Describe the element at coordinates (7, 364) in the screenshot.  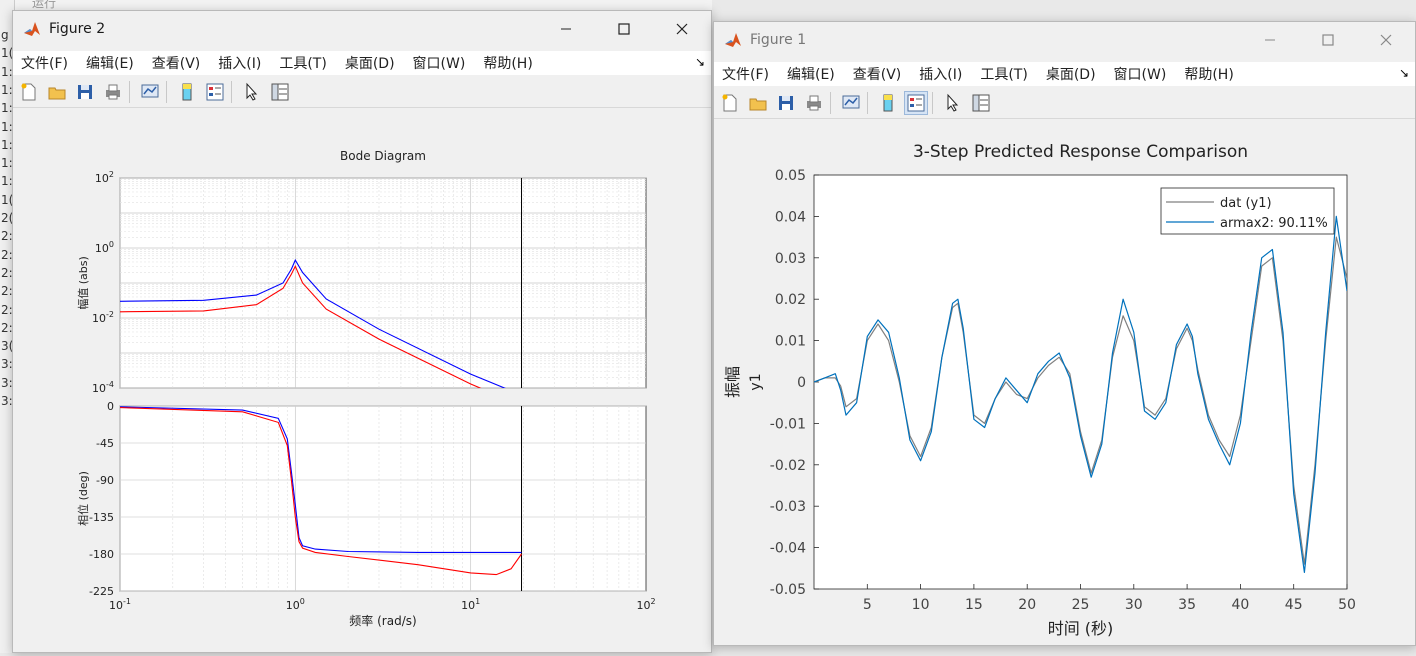
I see `desktop-glyph: 3:` at that location.